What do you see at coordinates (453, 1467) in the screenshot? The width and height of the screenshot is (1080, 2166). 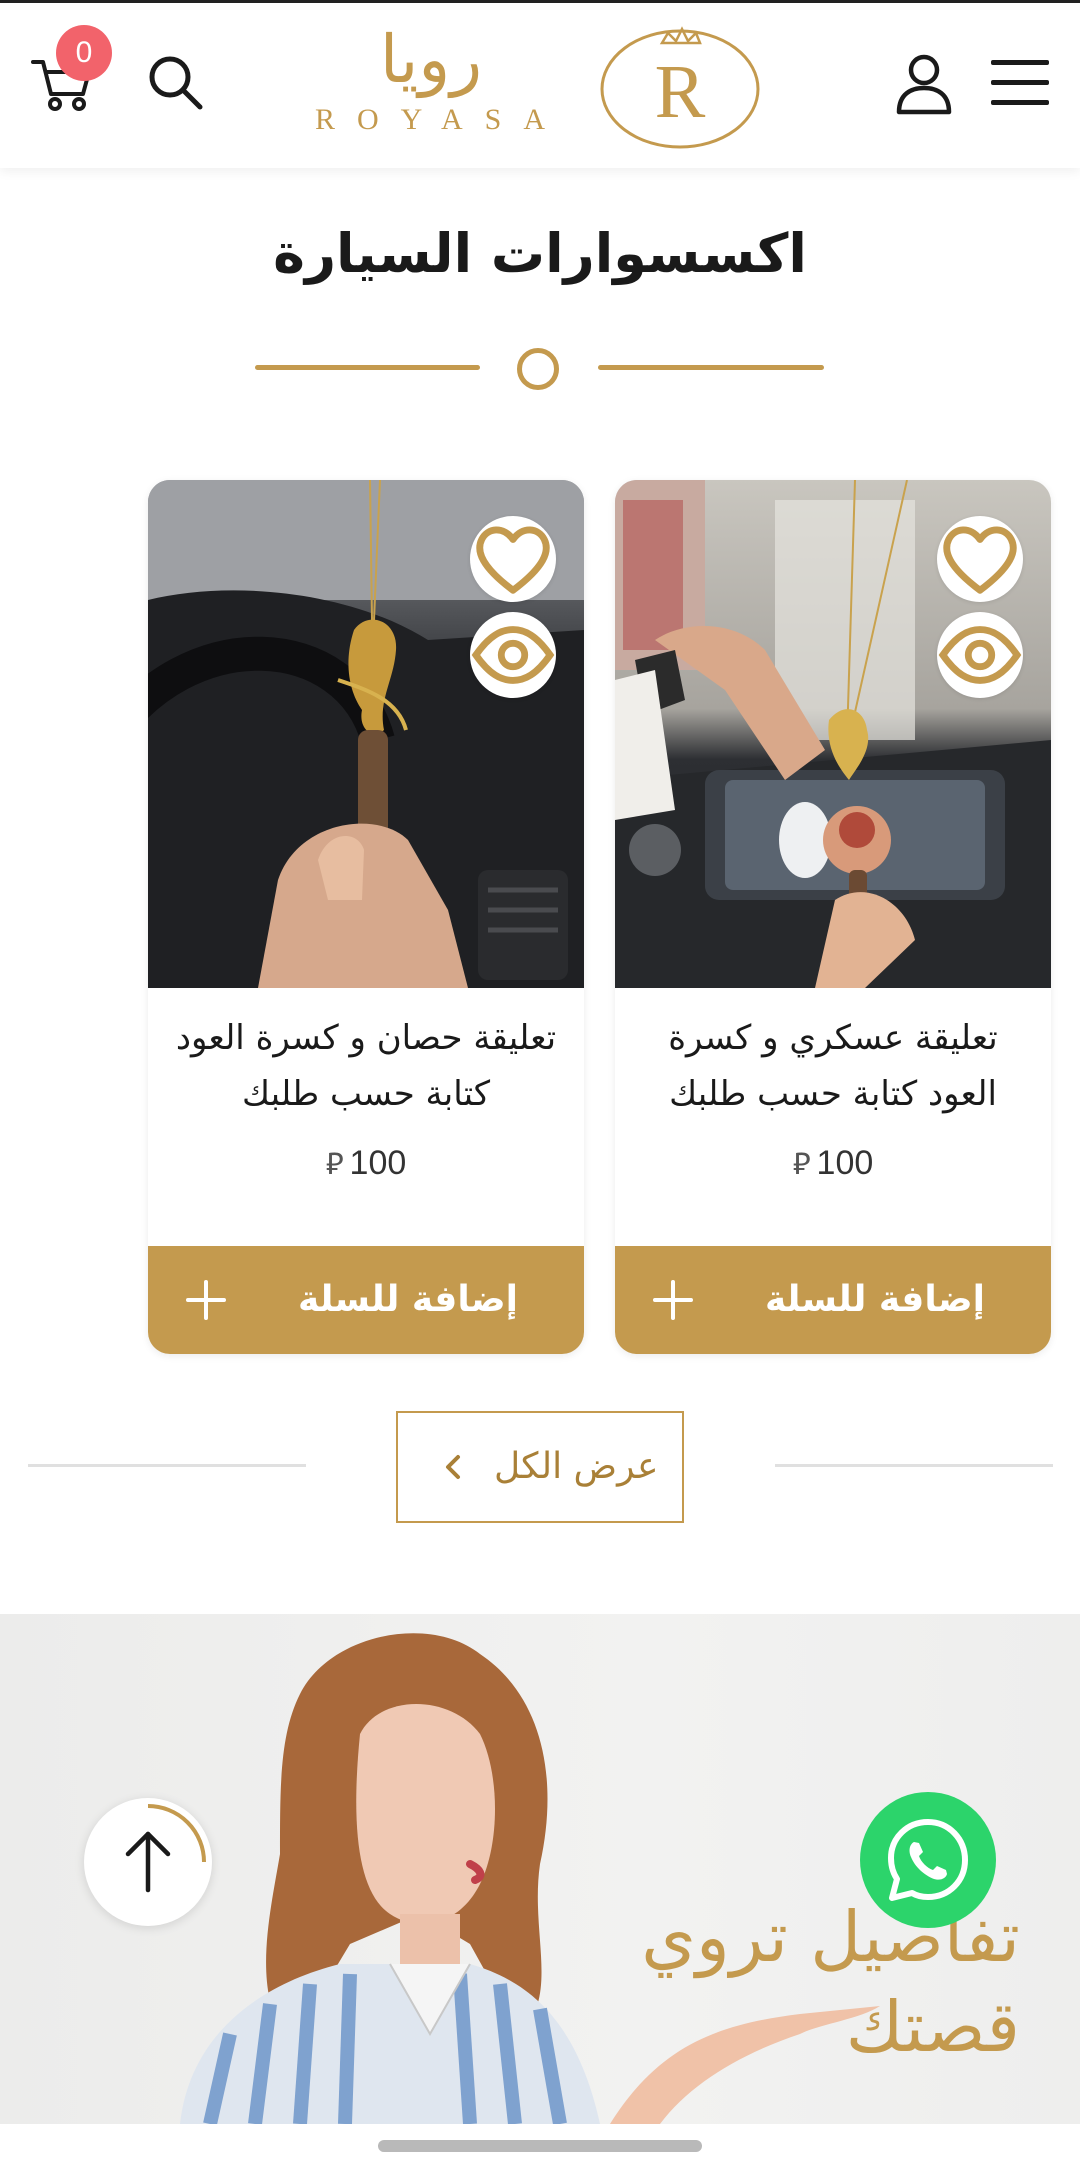 I see `chevron-left-icon` at bounding box center [453, 1467].